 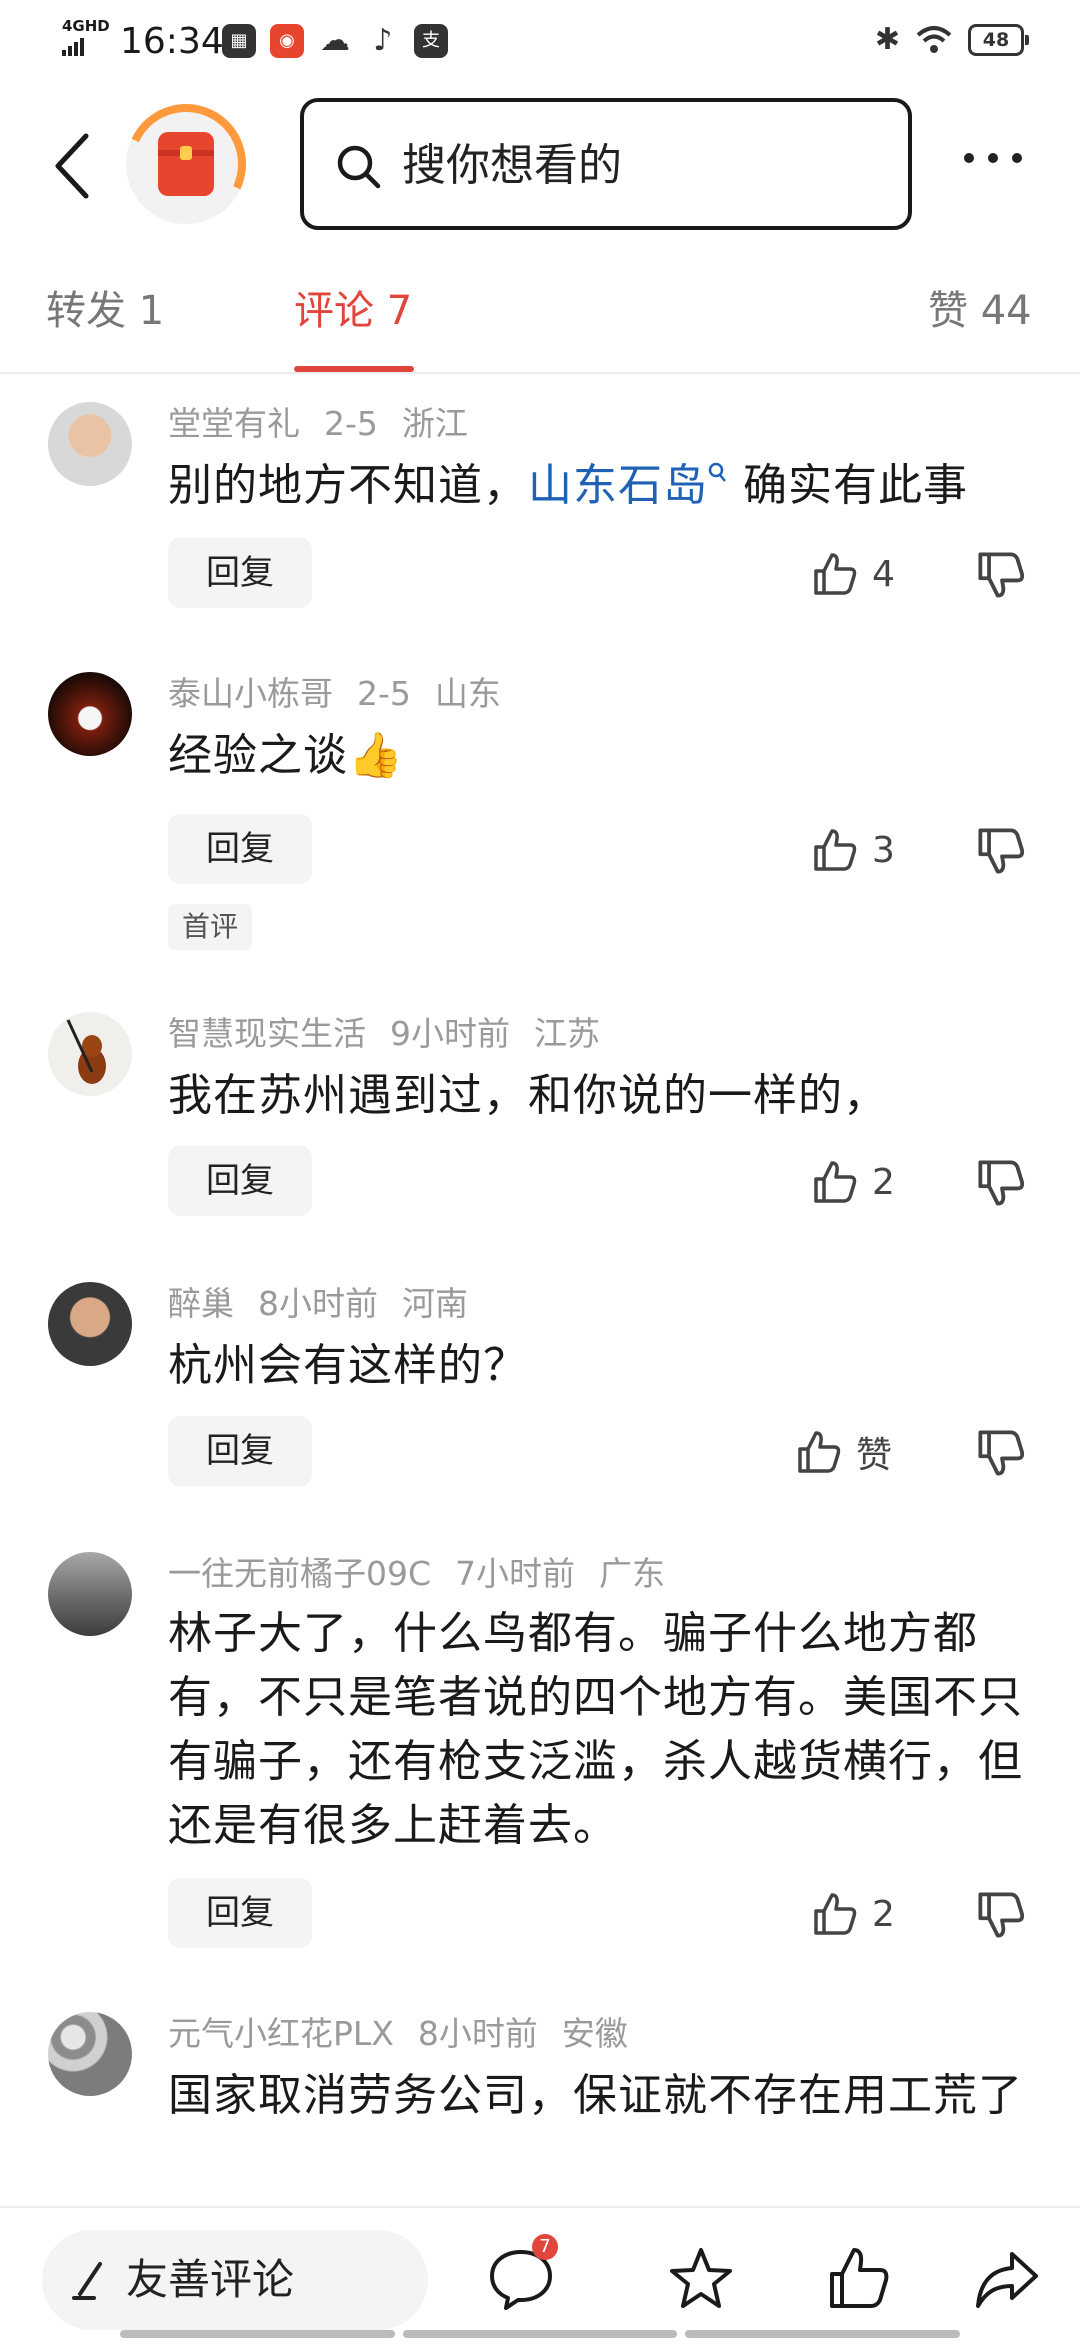 What do you see at coordinates (883, 850) in the screenshot?
I see `like-count: 3` at bounding box center [883, 850].